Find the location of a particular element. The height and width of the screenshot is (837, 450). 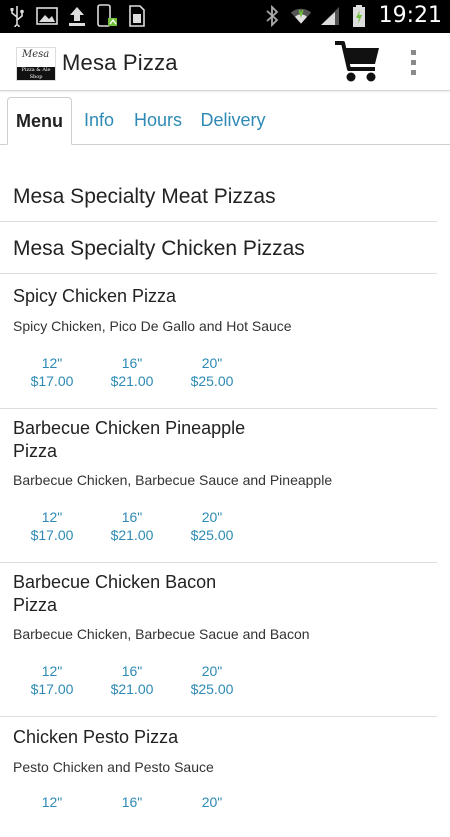

logo-text: Mesa is located at coordinates (36, 54).